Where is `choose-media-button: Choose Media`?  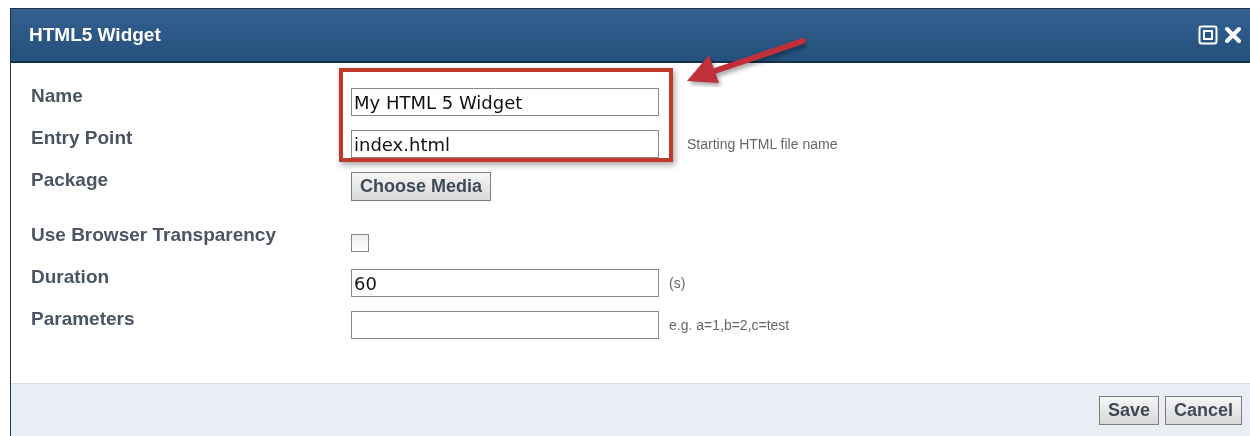 choose-media-button: Choose Media is located at coordinates (421, 186).